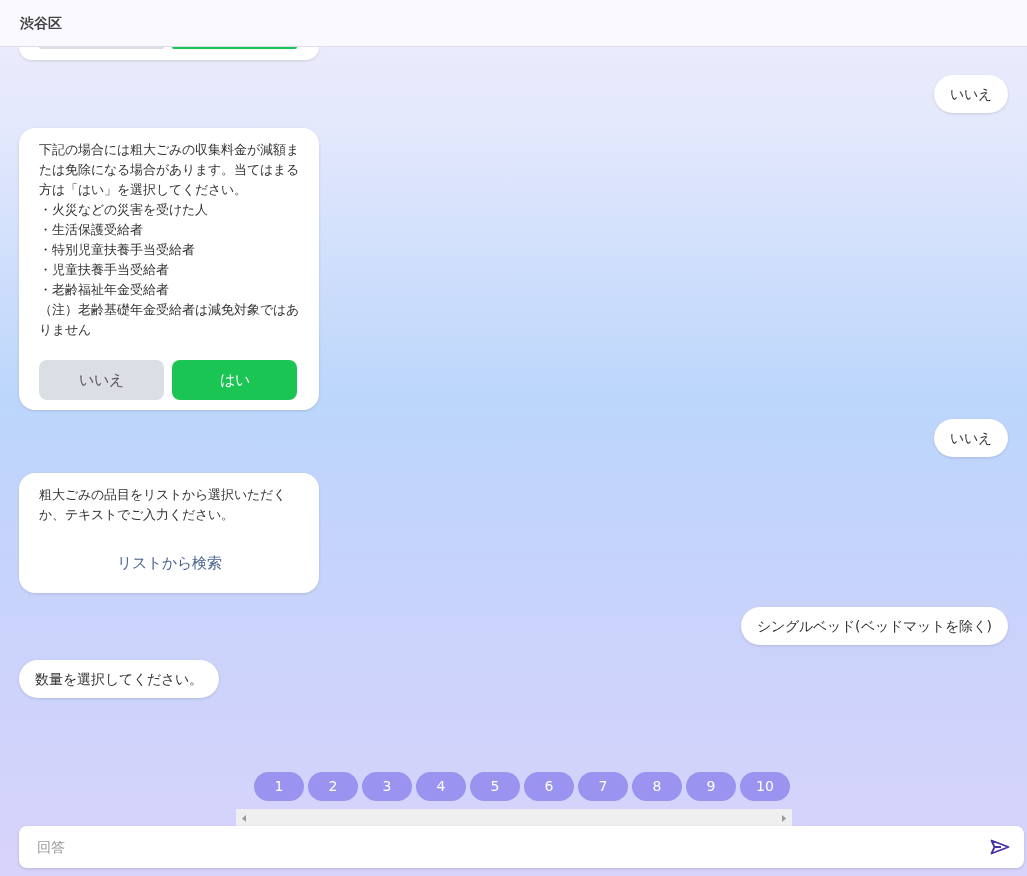 Image resolution: width=1027 pixels, height=876 pixels. What do you see at coordinates (513, 818) in the screenshot?
I see `horizontal-scrollbar` at bounding box center [513, 818].